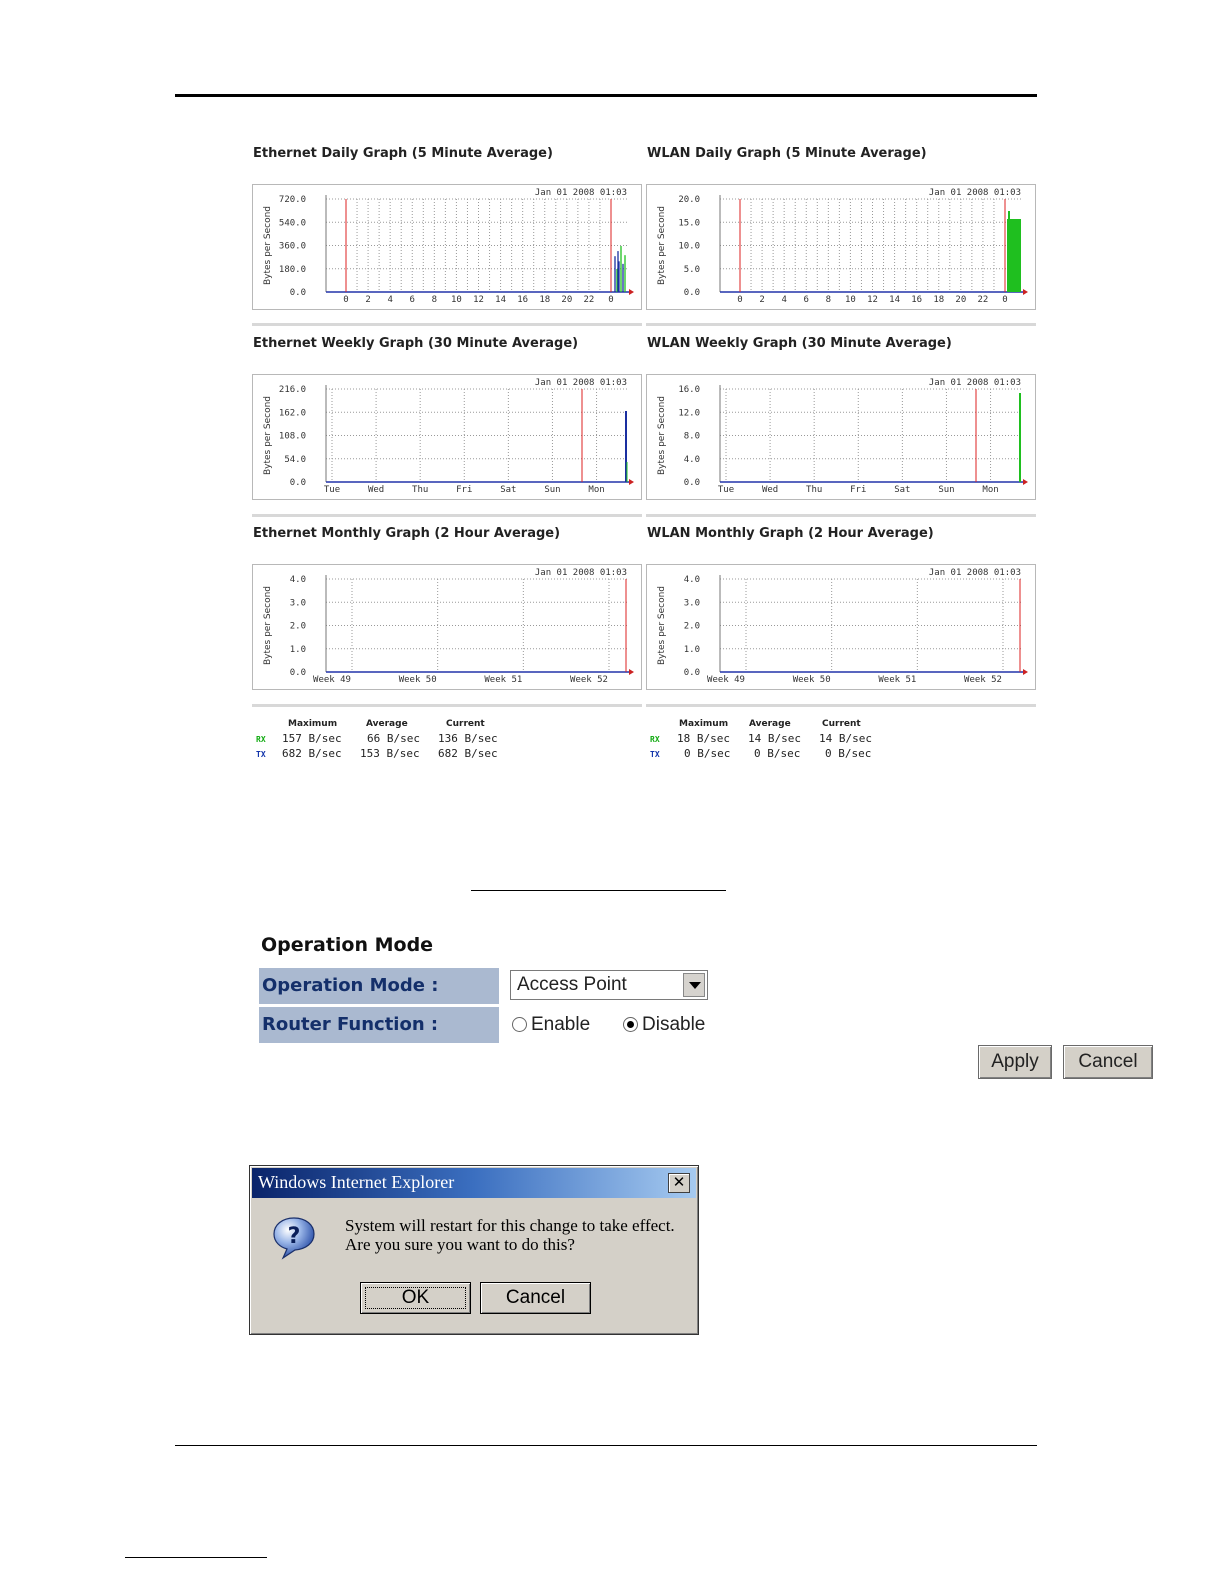  I want to click on x-tick-label: 14, so click(500, 300).